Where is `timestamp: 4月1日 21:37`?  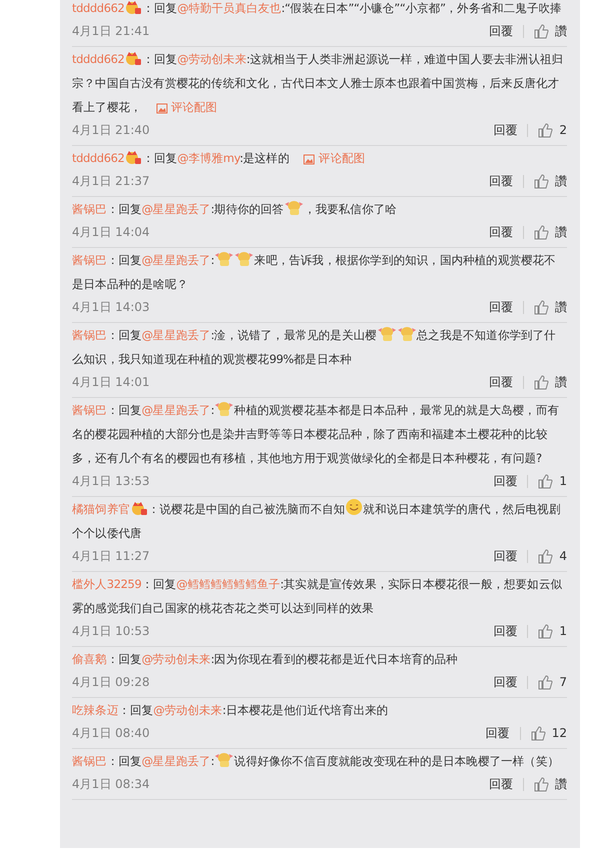
timestamp: 4月1日 21:37 is located at coordinates (111, 181).